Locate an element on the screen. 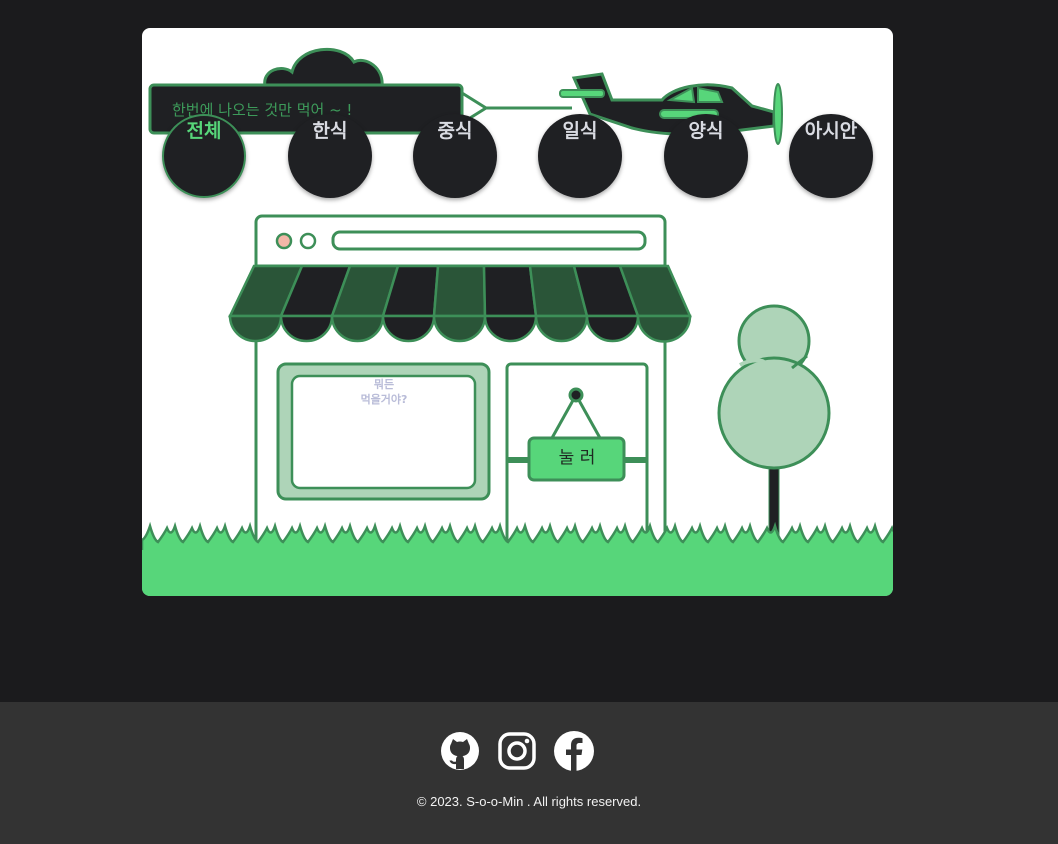 Image resolution: width=1058 pixels, height=844 pixels. instagram-link is located at coordinates (517, 751).